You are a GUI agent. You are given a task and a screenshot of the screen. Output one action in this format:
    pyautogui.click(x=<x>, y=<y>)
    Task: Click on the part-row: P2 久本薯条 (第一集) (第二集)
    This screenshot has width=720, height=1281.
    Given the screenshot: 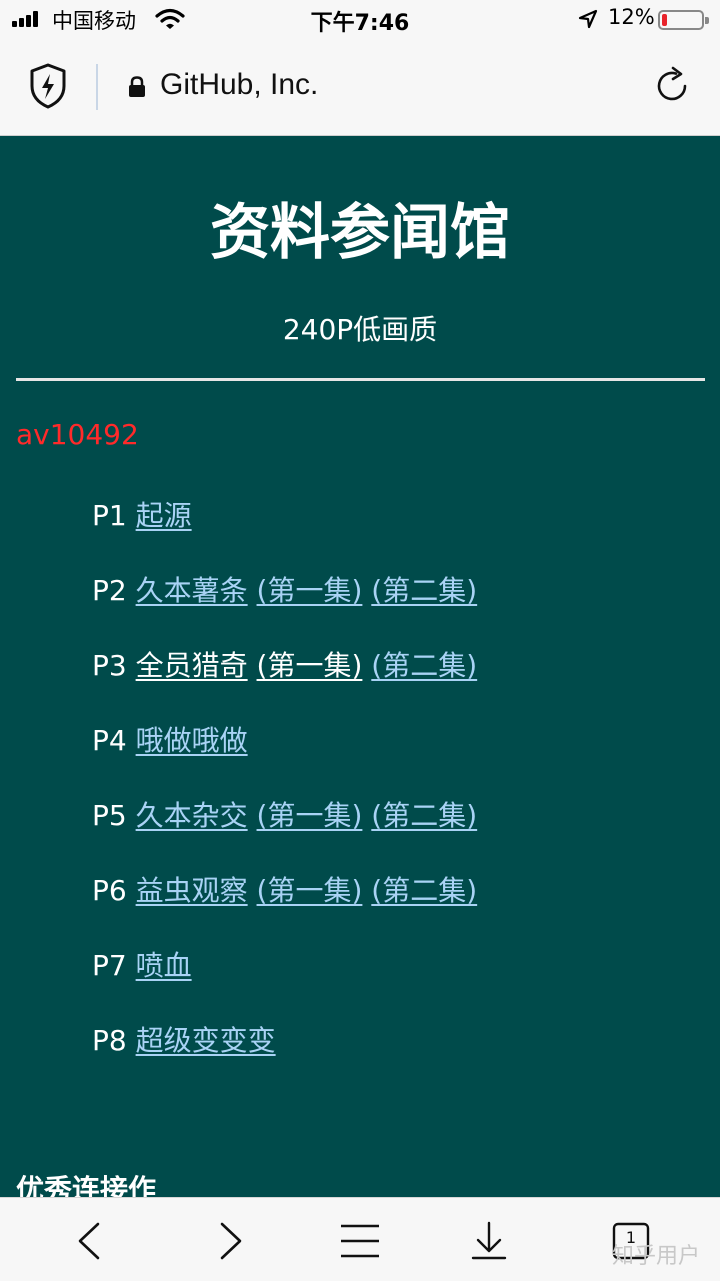 What is the action you would take?
    pyautogui.click(x=284, y=589)
    